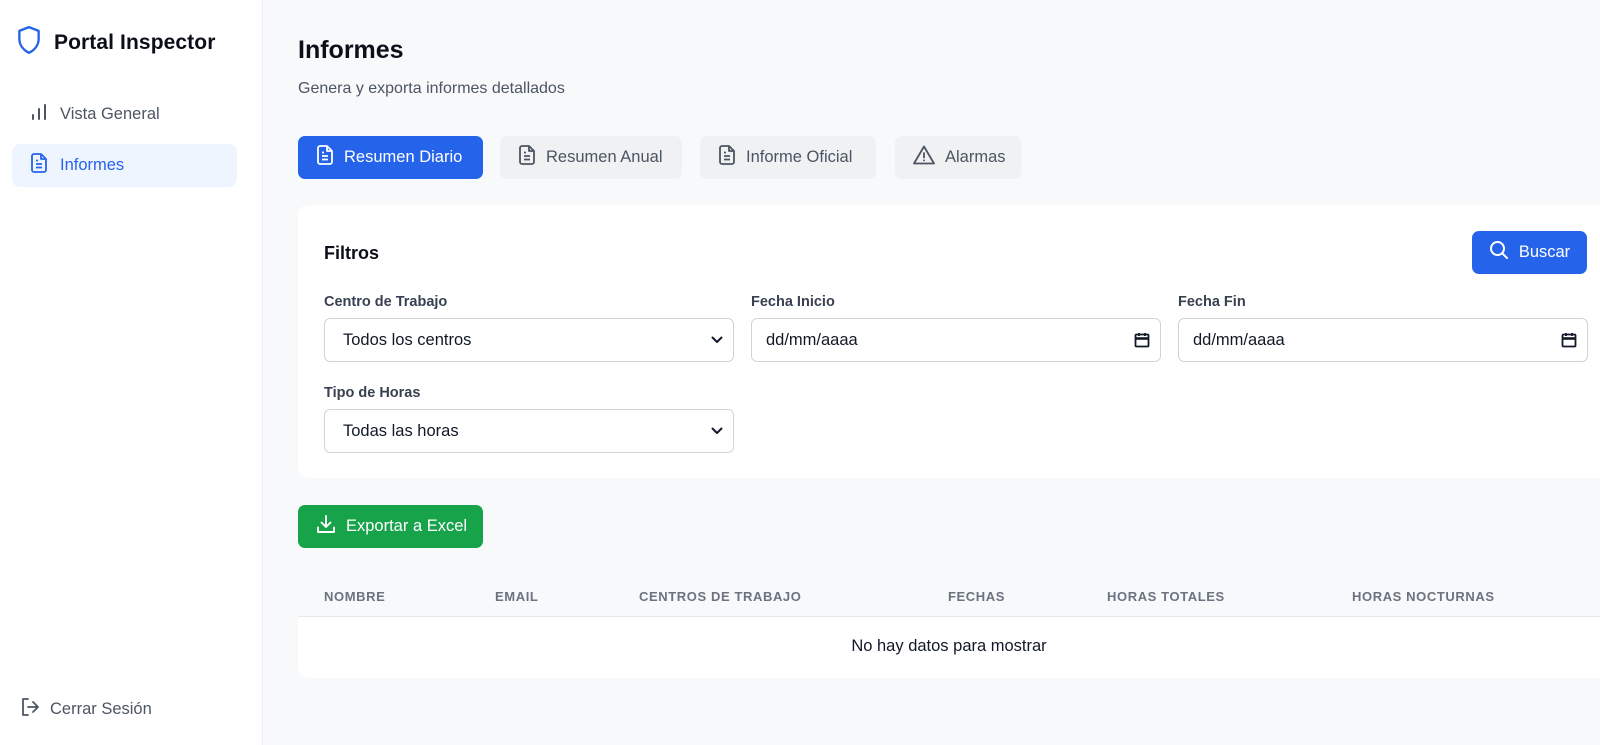 The image size is (1600, 745). What do you see at coordinates (1423, 596) in the screenshot?
I see `column-header-horas-nocturnas: HORAS NOCTURNAS` at bounding box center [1423, 596].